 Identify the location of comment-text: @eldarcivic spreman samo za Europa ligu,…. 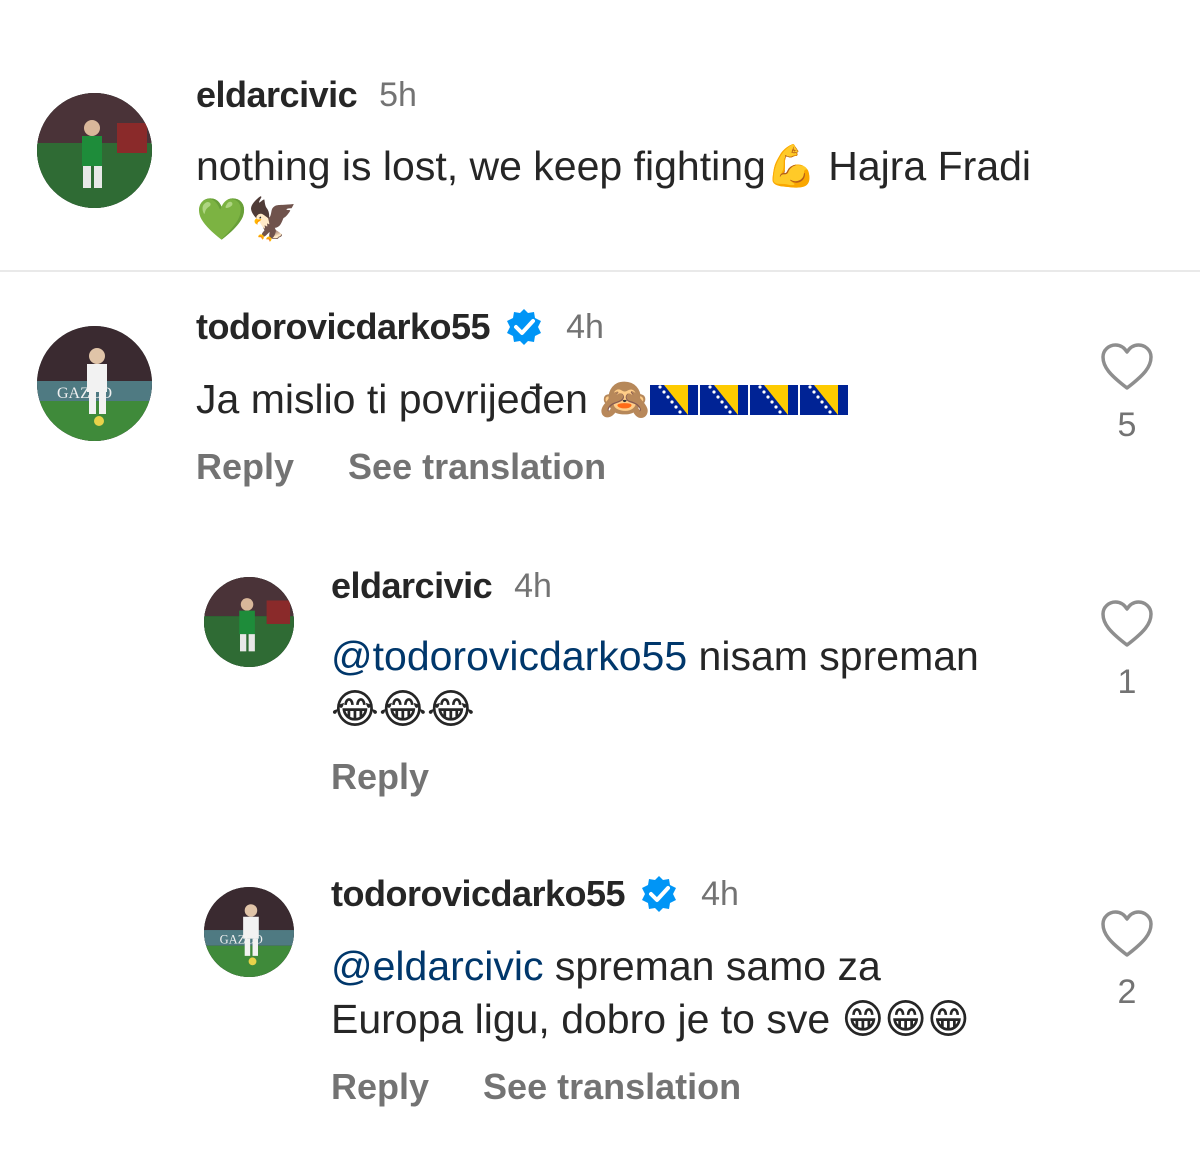
(650, 993).